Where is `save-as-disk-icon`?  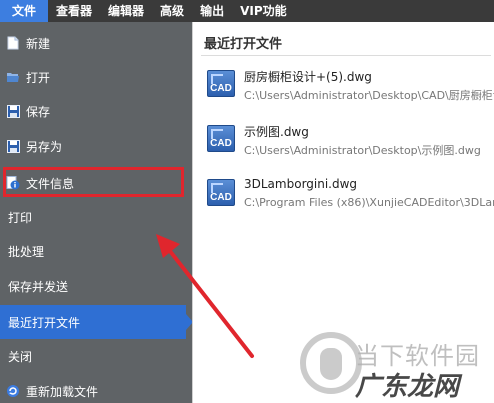
save-as-disk-icon is located at coordinates (13, 146).